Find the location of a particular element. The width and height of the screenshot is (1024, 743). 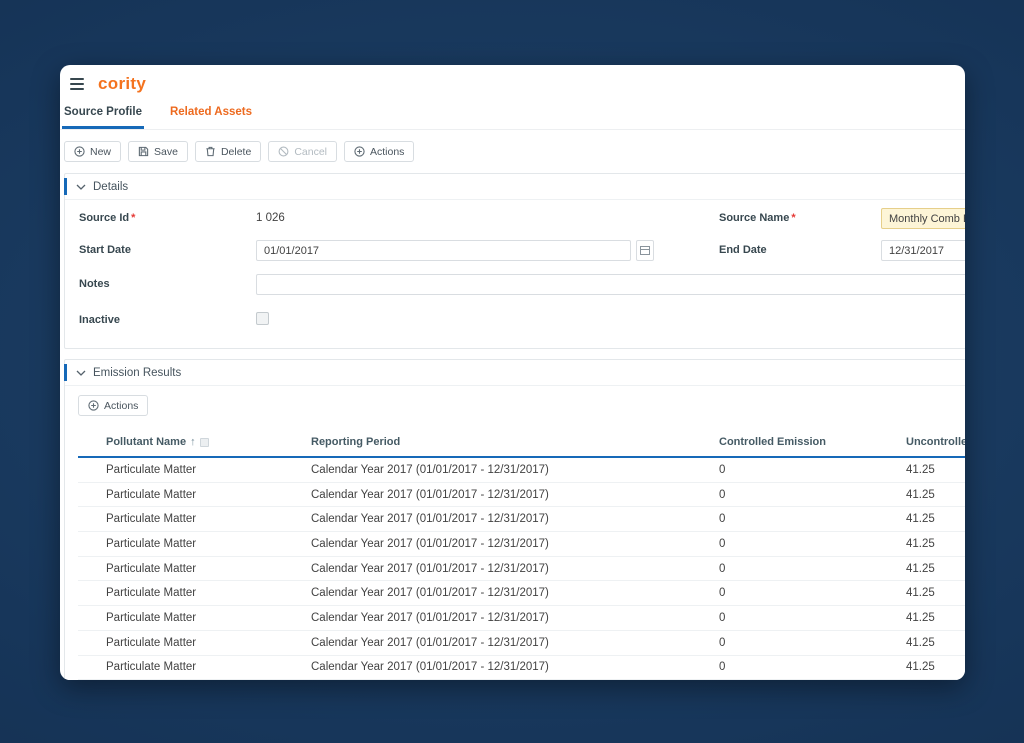

end-date-input is located at coordinates (923, 250).